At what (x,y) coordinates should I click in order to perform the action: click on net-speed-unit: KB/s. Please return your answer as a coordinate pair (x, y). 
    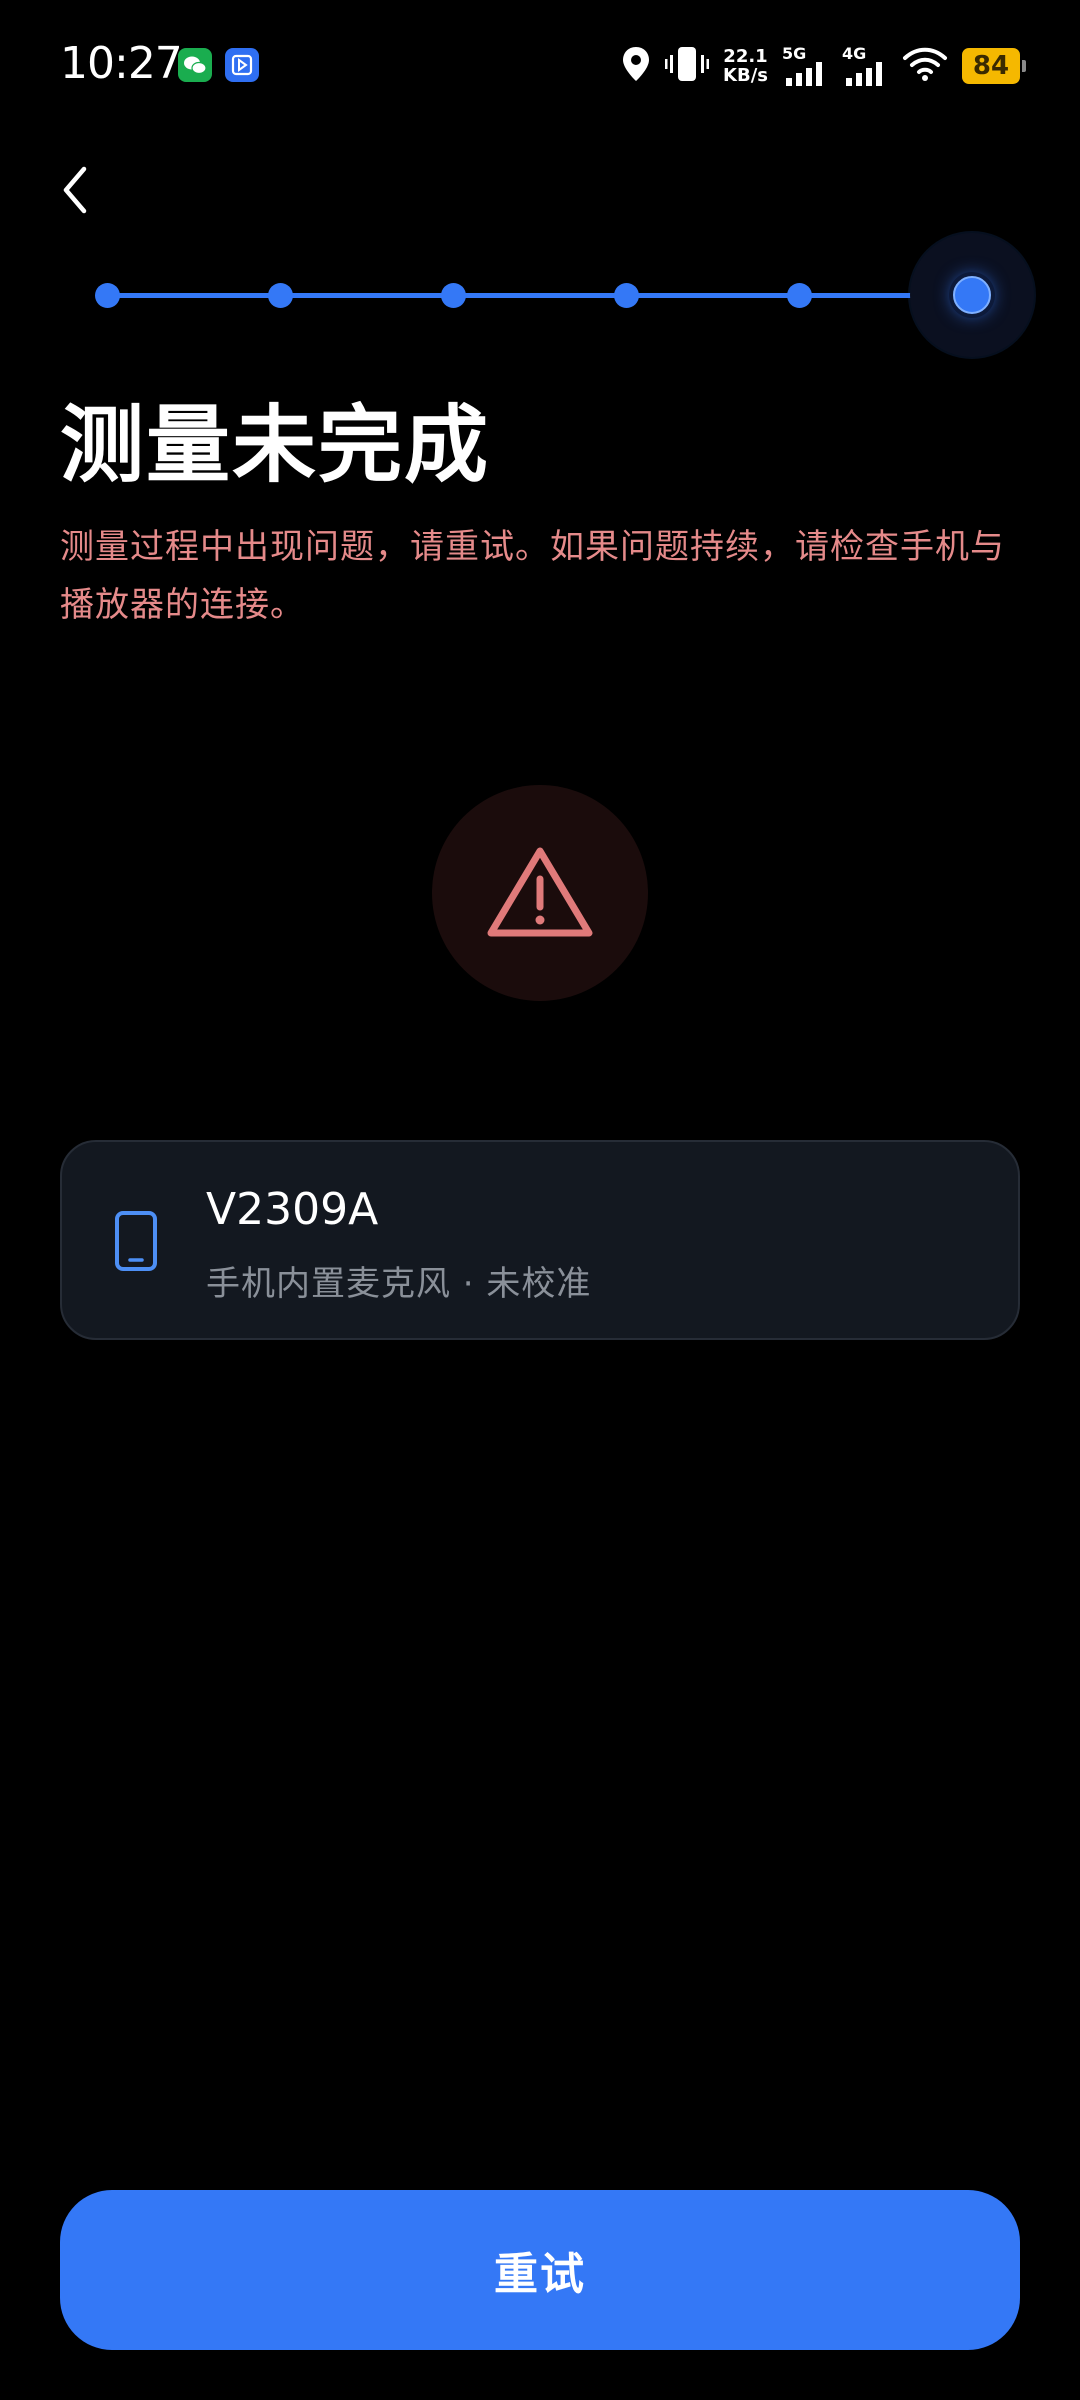
    Looking at the image, I should click on (745, 75).